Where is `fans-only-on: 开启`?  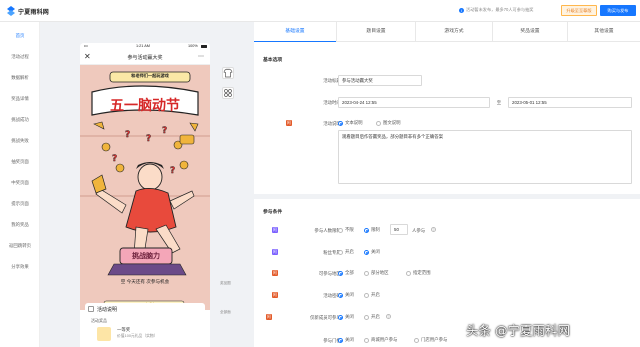
fans-only-on: 开启 is located at coordinates (346, 252).